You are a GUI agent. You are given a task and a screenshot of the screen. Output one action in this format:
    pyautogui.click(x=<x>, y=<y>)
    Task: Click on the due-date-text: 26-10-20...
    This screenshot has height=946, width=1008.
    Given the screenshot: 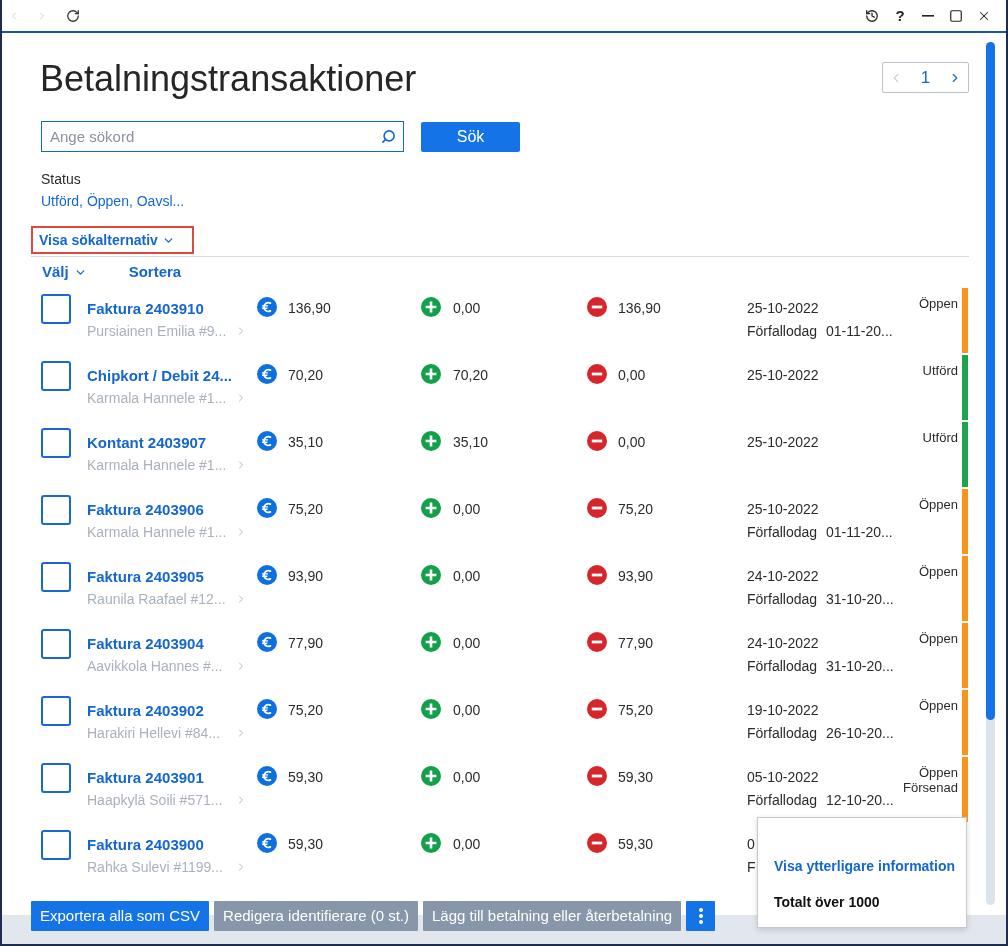 What is the action you would take?
    pyautogui.click(x=860, y=733)
    